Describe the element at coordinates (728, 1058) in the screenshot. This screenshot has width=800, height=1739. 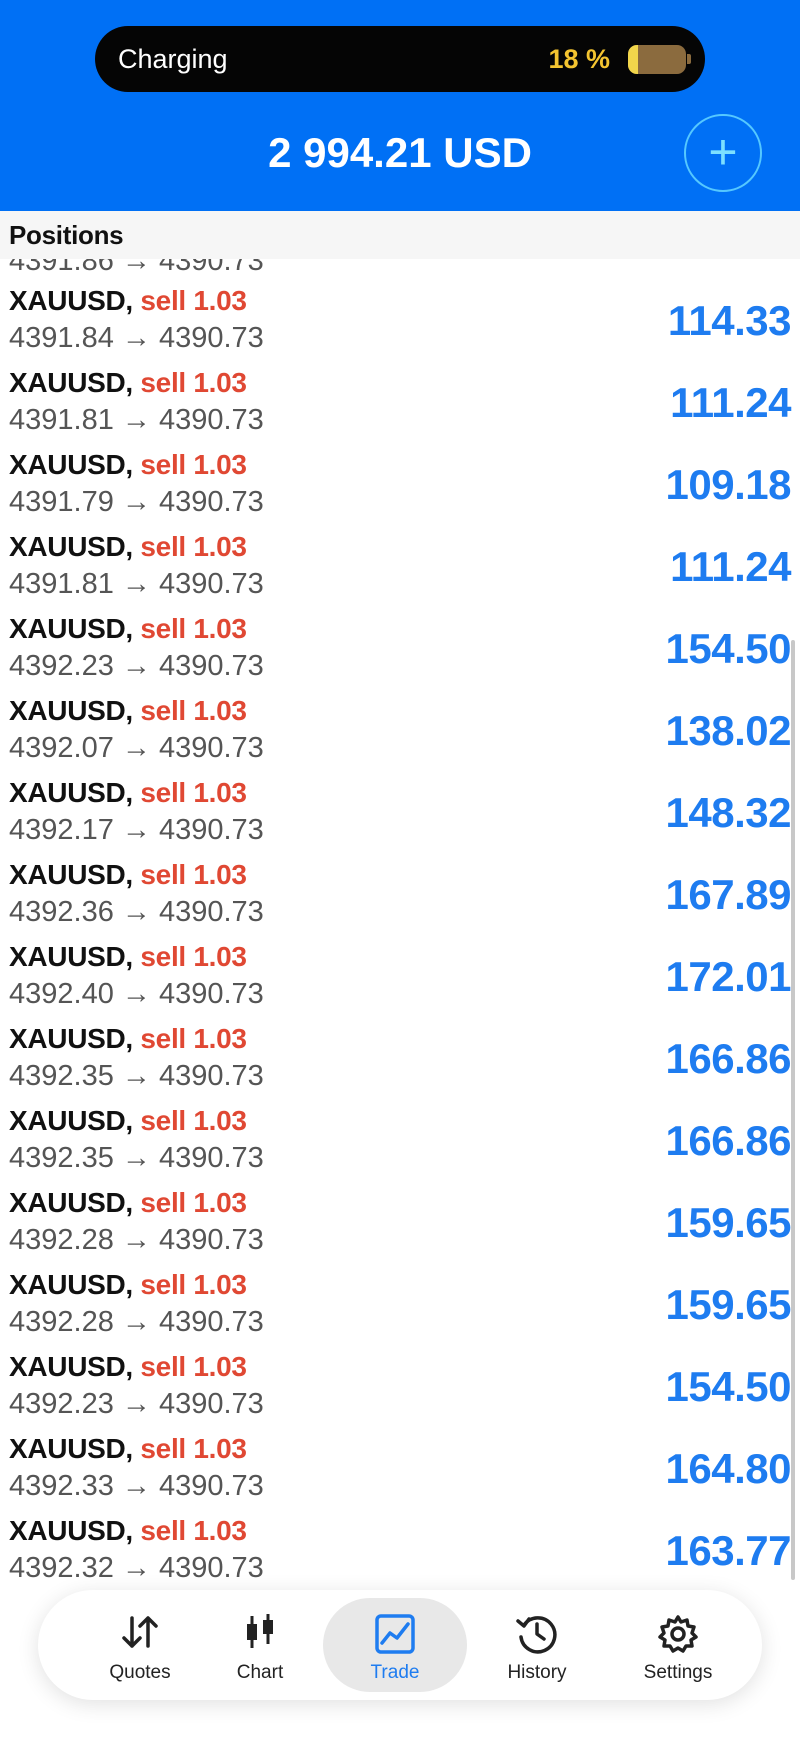
I see `position-profit: 166.86` at that location.